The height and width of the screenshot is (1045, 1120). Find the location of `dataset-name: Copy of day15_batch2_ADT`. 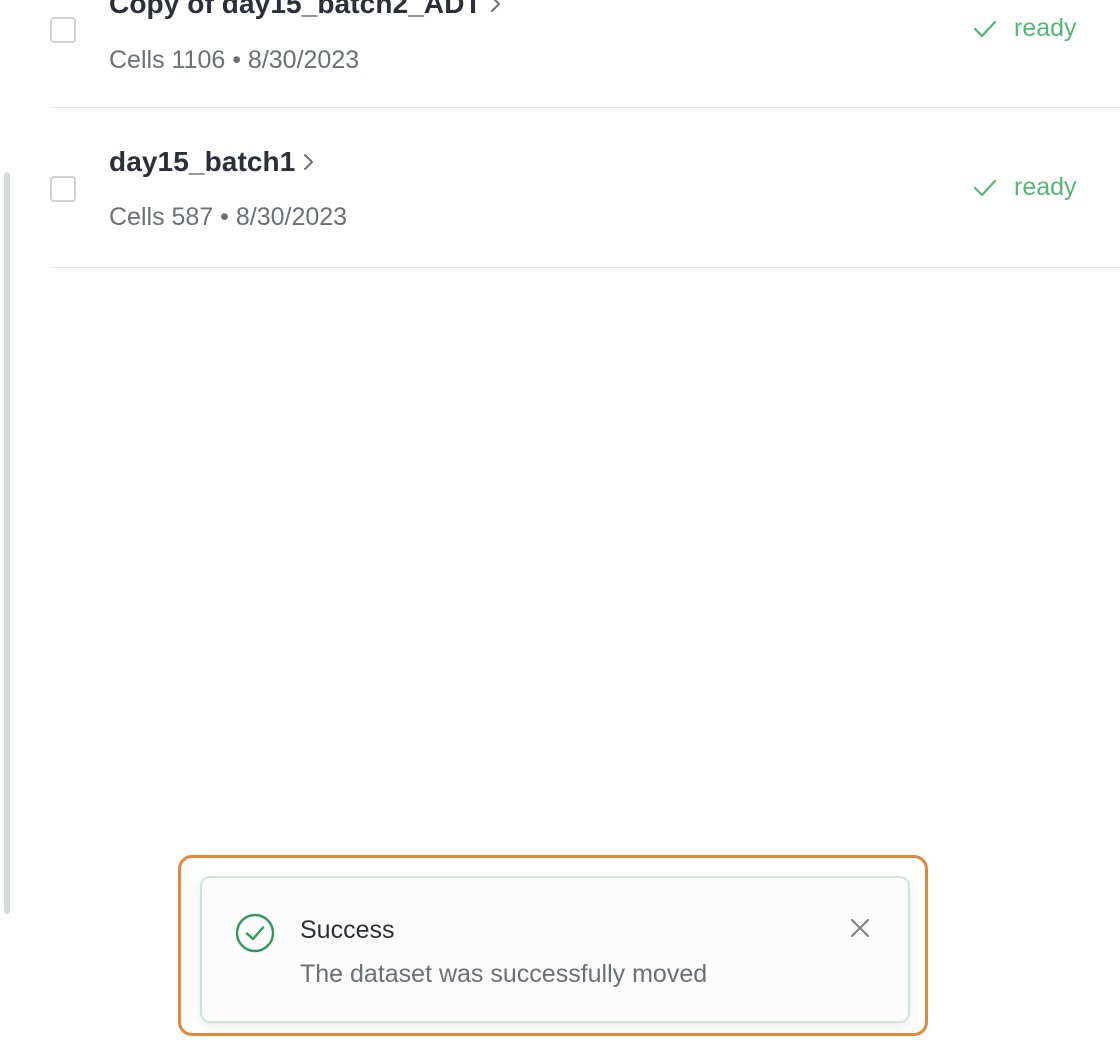

dataset-name: Copy of day15_batch2_ADT is located at coordinates (295, 9).